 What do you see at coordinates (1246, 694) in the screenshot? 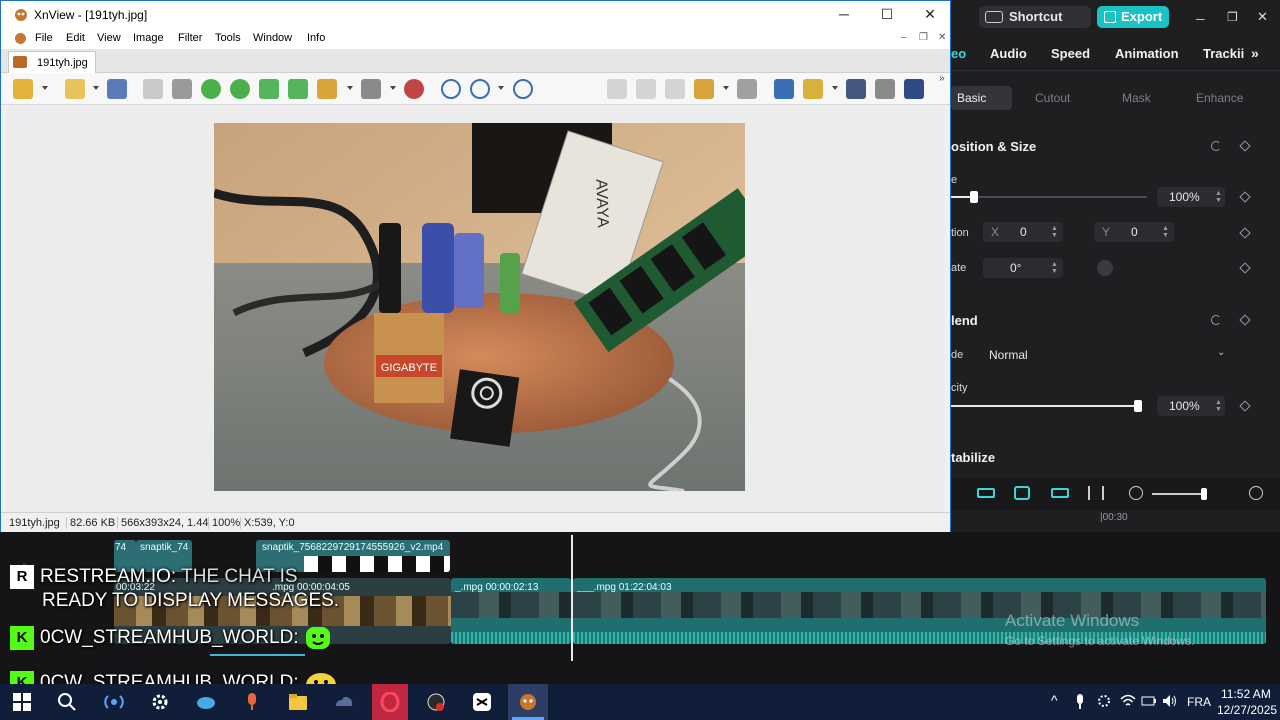
I see `tray-time: 11:52 AM` at bounding box center [1246, 694].